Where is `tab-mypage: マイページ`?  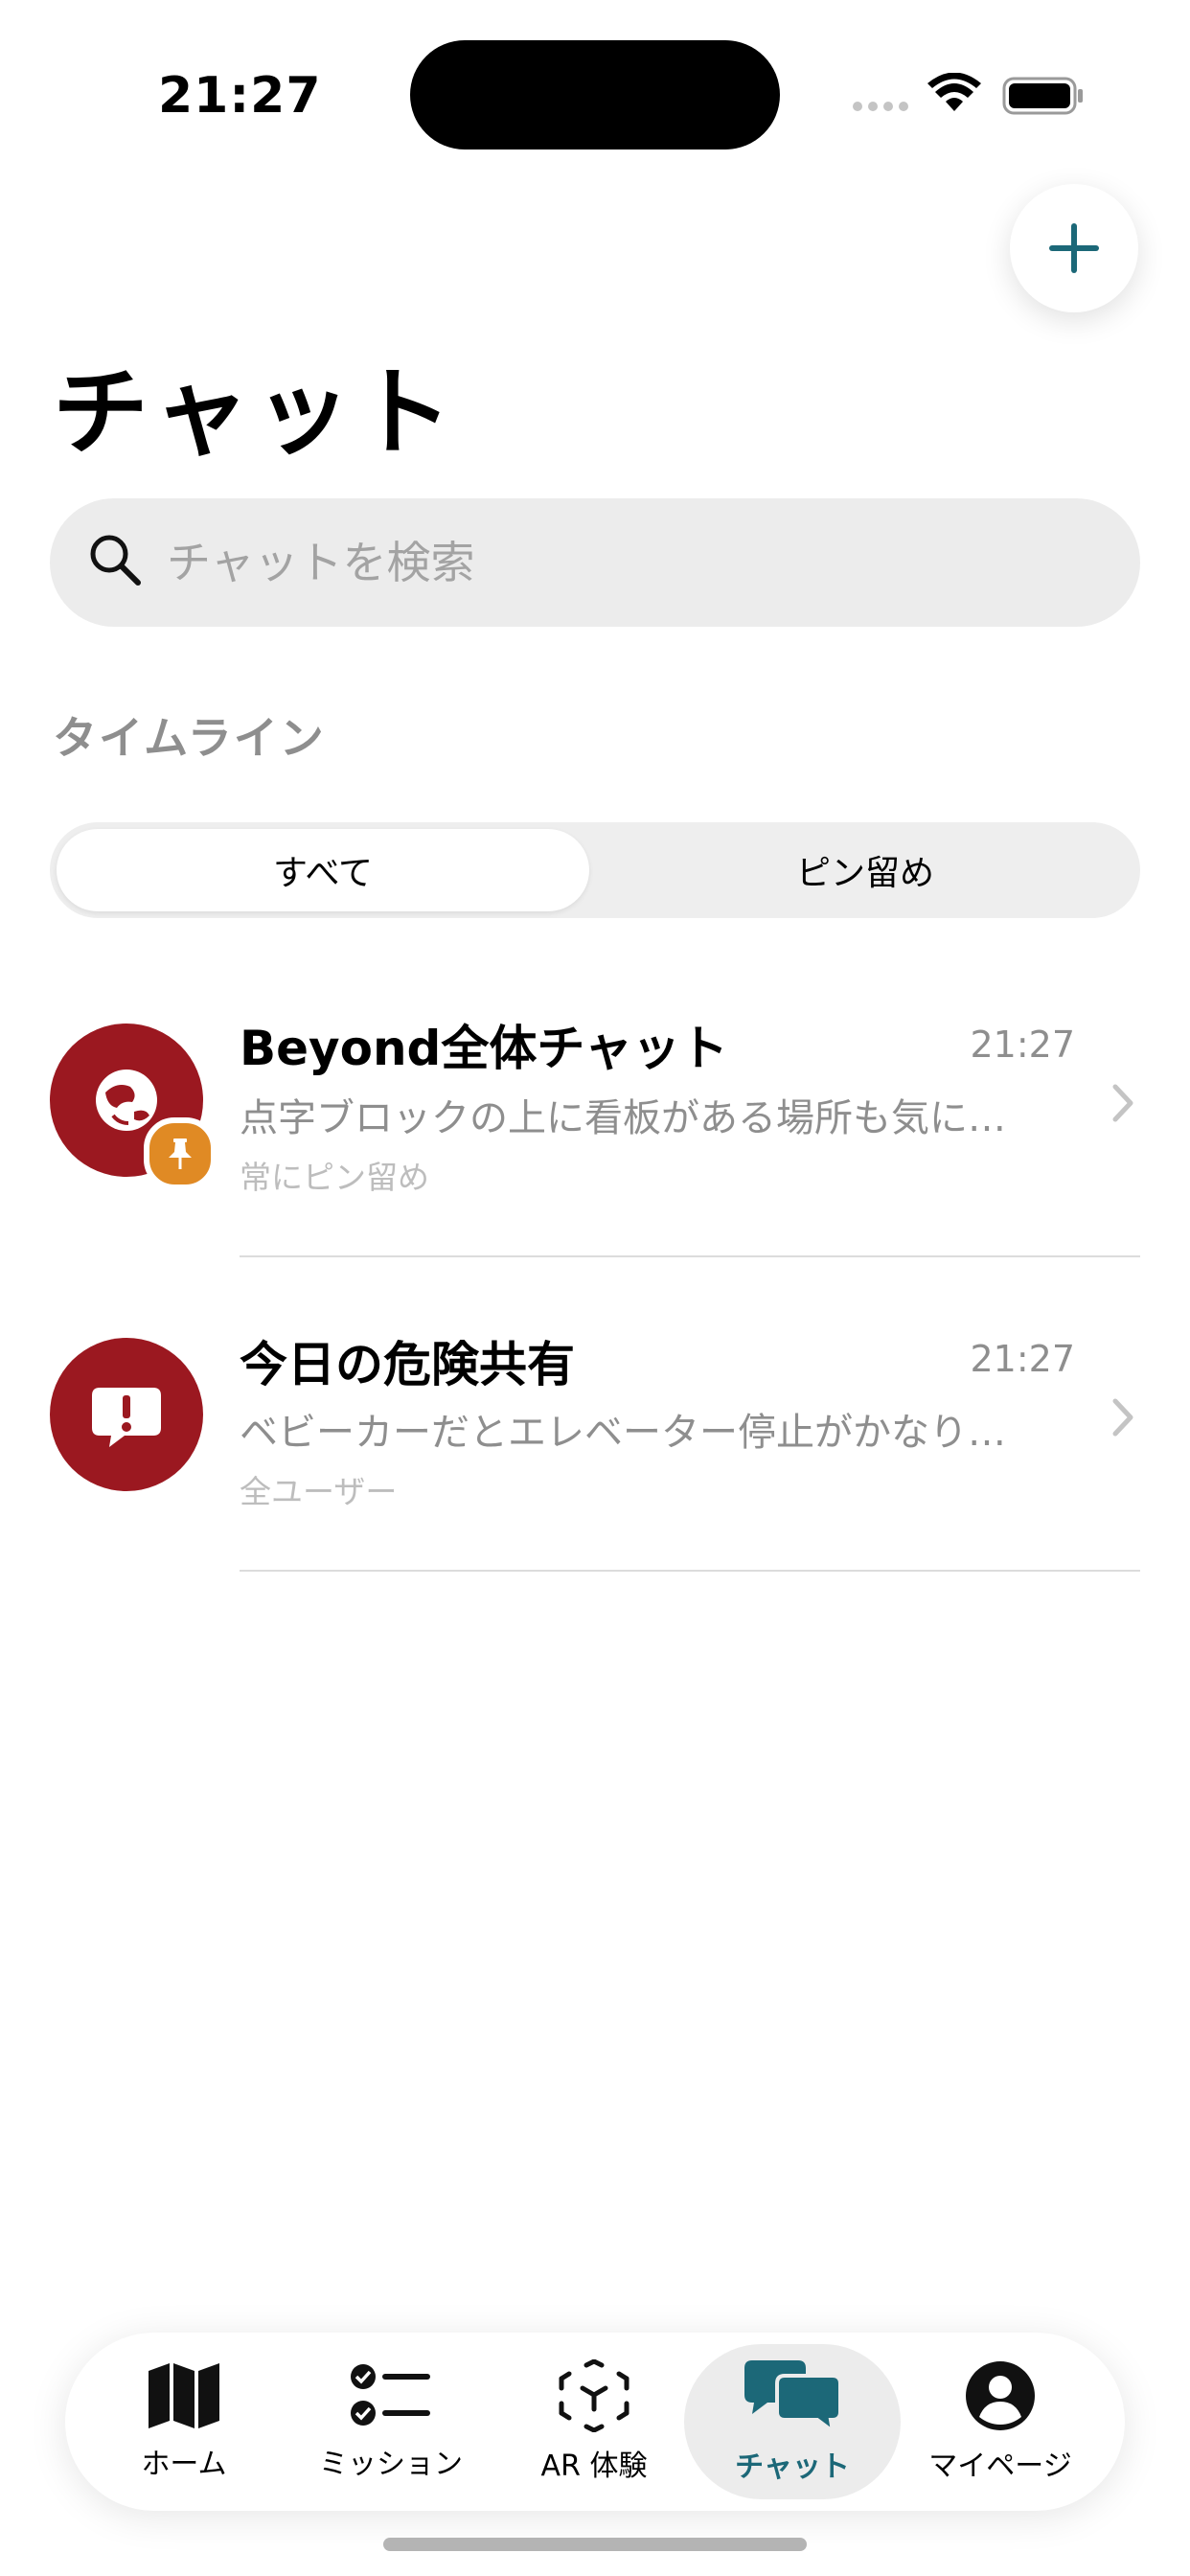
tab-mypage: マイページ is located at coordinates (1001, 2422).